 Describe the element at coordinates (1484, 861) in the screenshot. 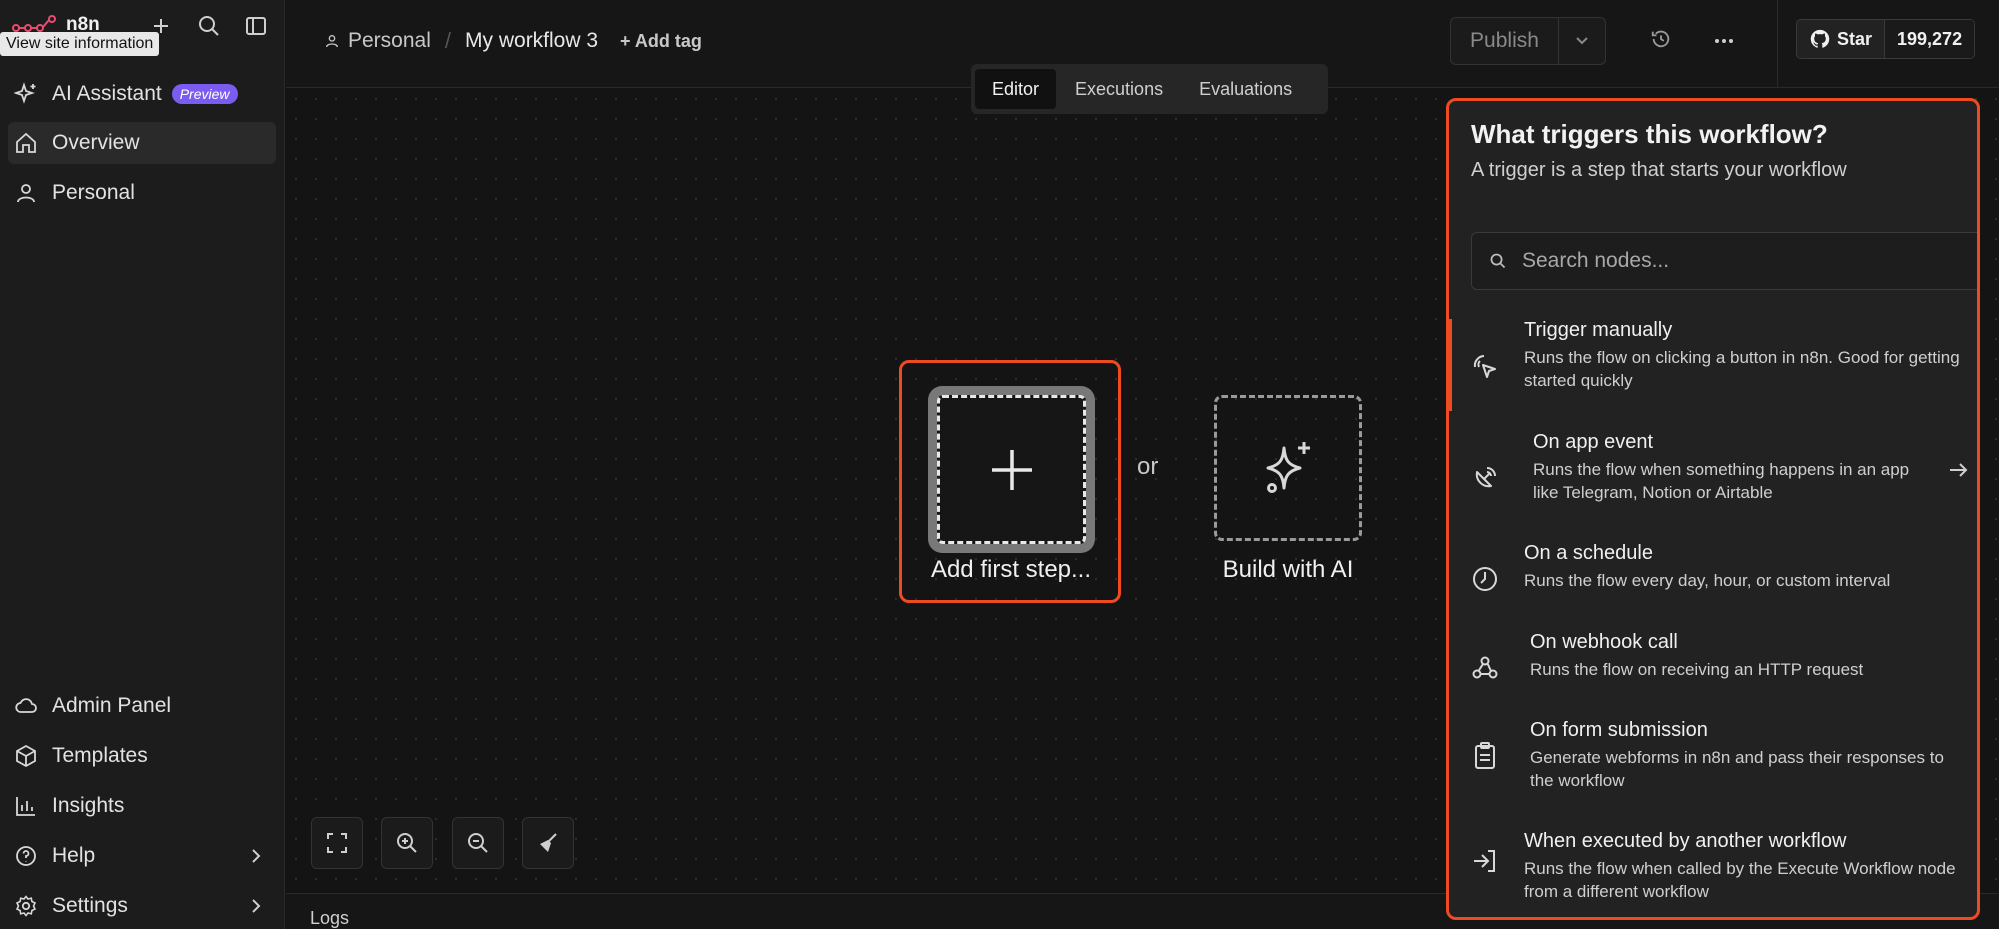

I see `sign-in-icon` at that location.